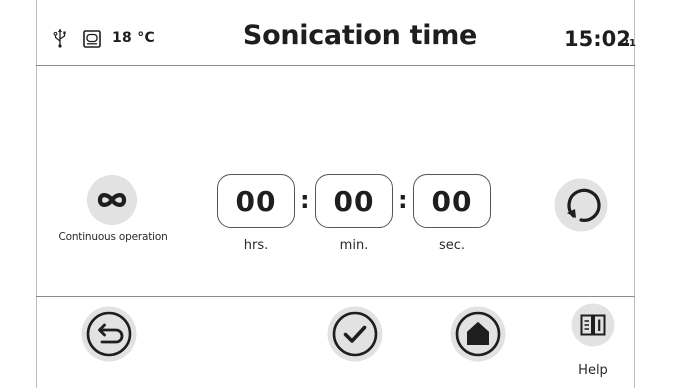 This screenshot has width=674, height=388. I want to click on temperature-readout: 18 °C, so click(134, 38).